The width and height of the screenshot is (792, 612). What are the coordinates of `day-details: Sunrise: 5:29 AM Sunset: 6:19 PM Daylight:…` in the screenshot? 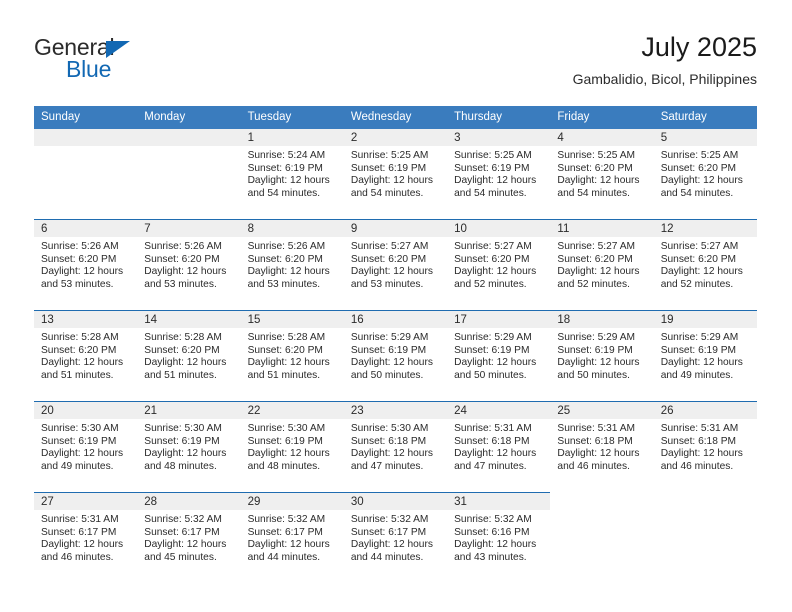 It's located at (705, 355).